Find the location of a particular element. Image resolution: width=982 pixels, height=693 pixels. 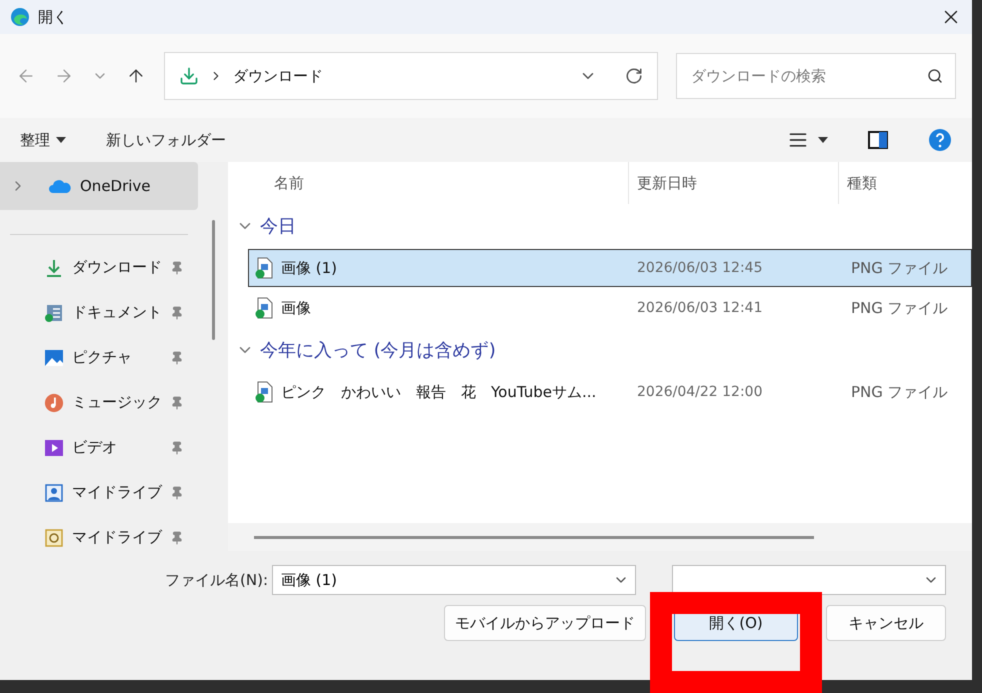

group-header: 今年に入って (今月は含めず) is located at coordinates (378, 350).